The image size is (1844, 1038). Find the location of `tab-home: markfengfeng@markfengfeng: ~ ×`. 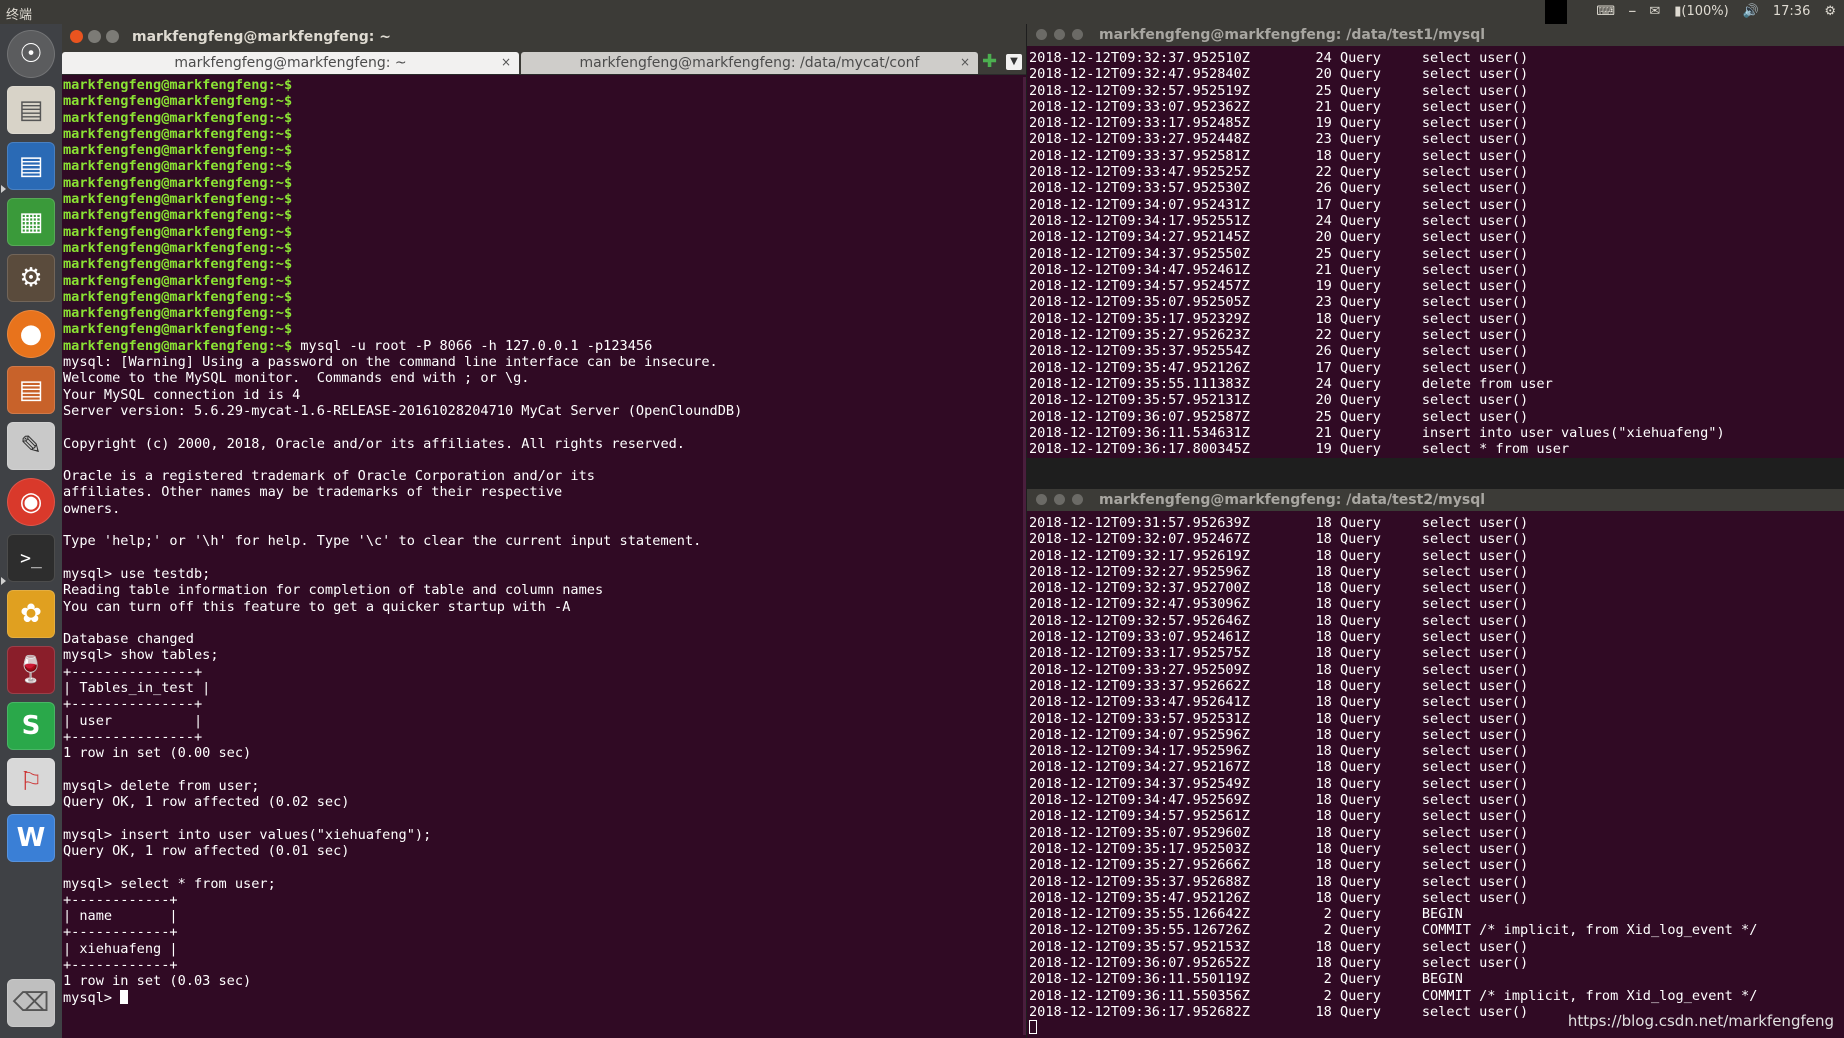

tab-home: markfengfeng@markfengfeng: ~ × is located at coordinates (290, 63).